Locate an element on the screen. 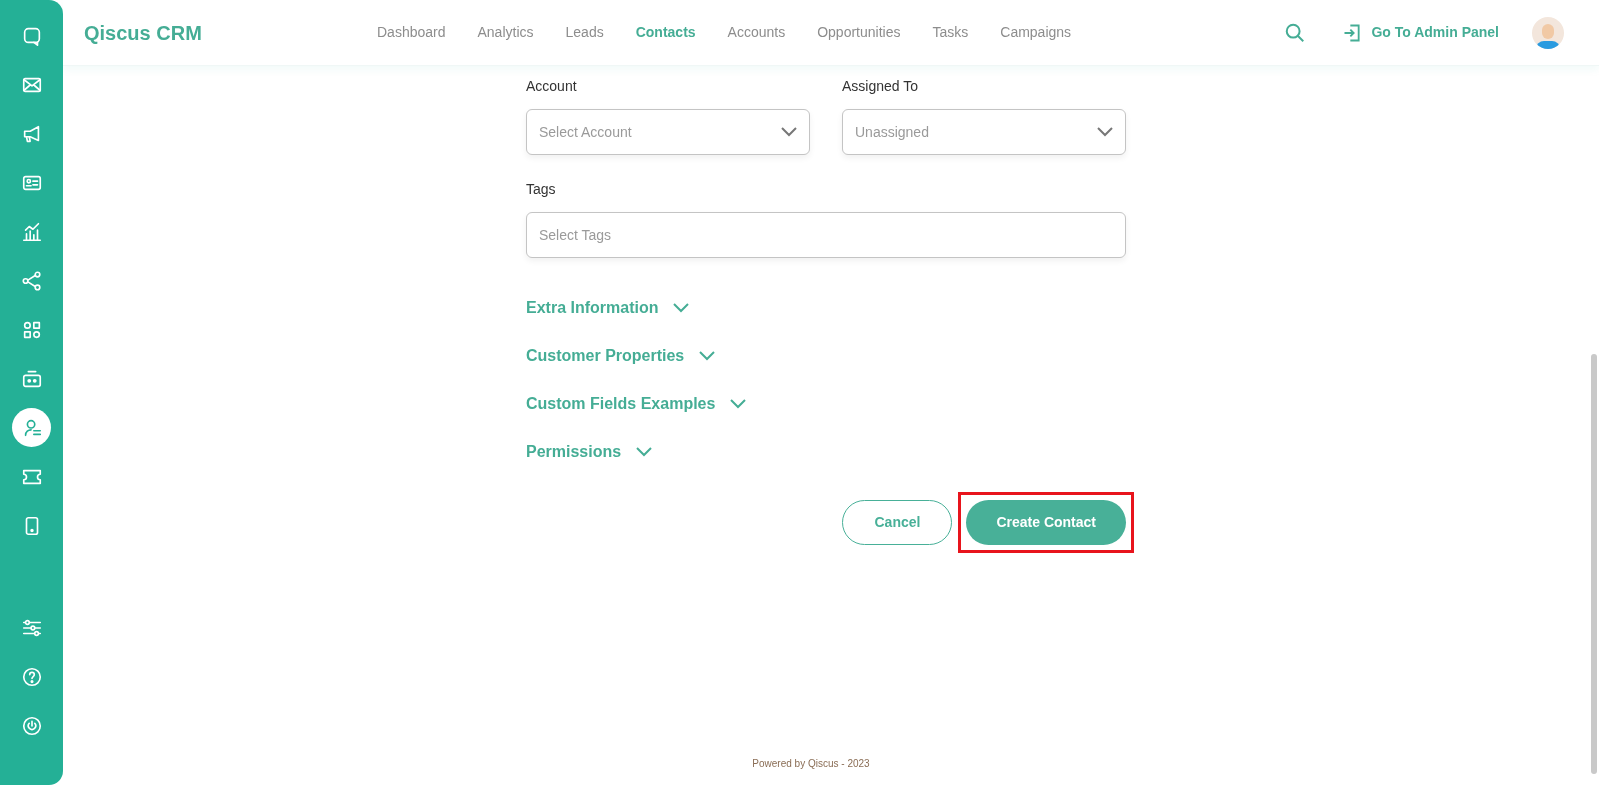 This screenshot has height=785, width=1599. power-icon is located at coordinates (31, 725).